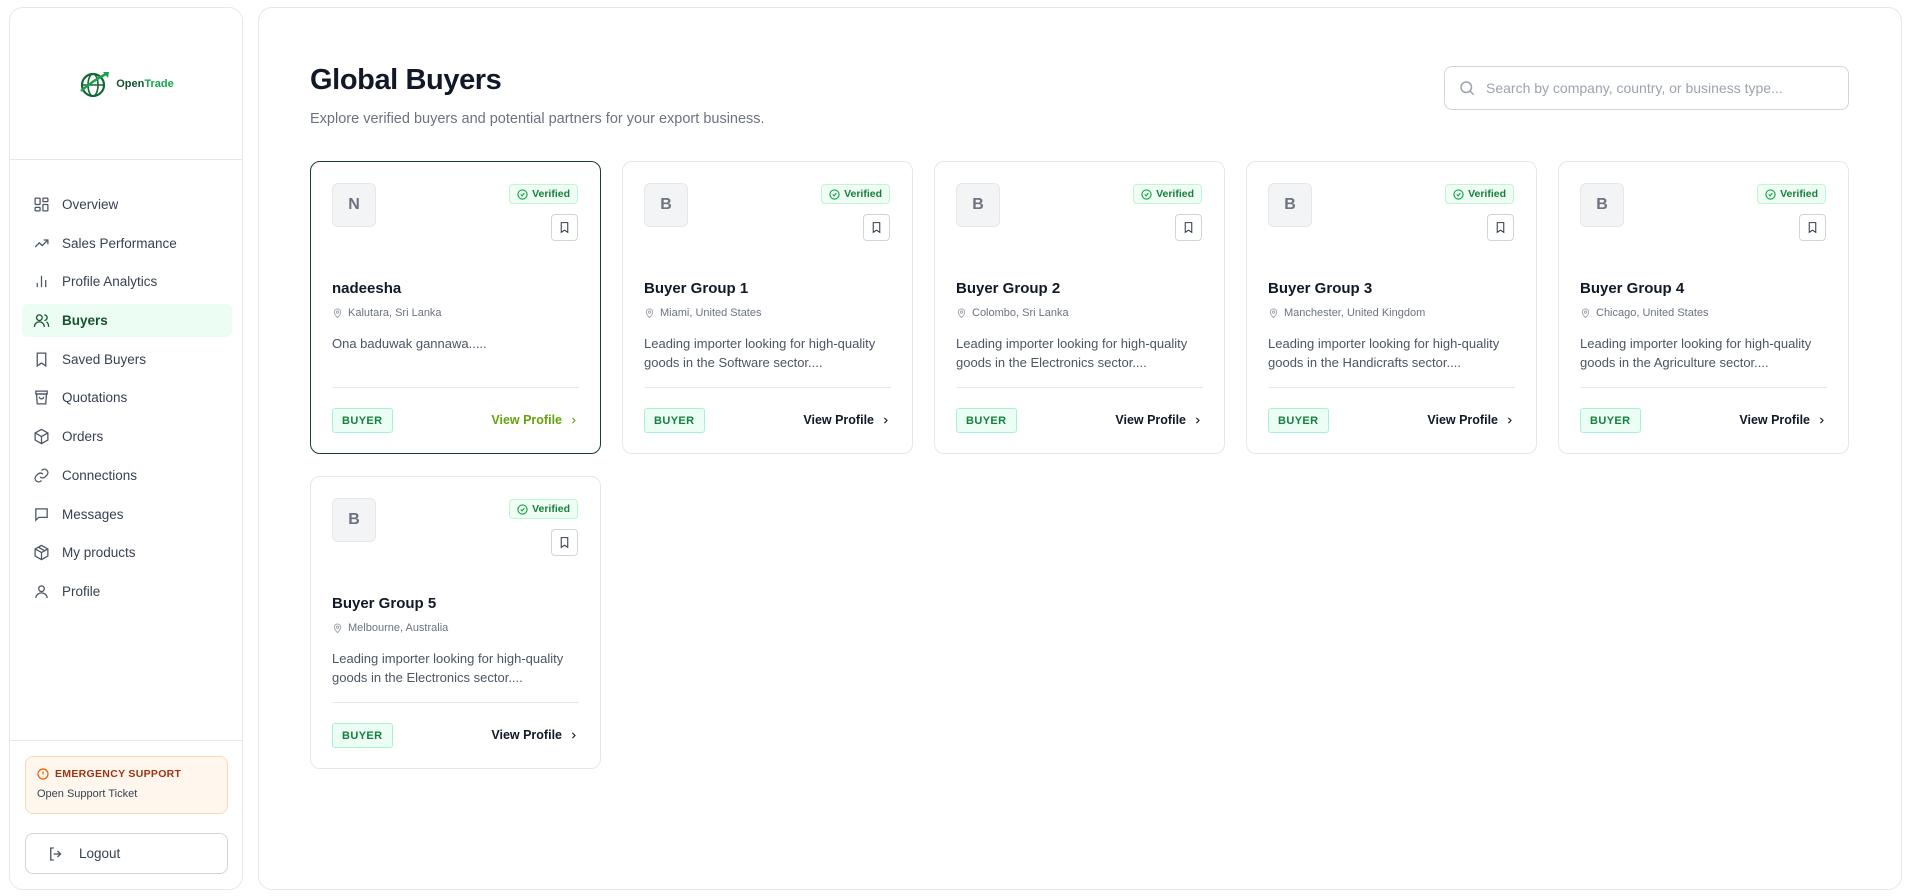  I want to click on buyer-name: Buyer Group 5, so click(384, 603).